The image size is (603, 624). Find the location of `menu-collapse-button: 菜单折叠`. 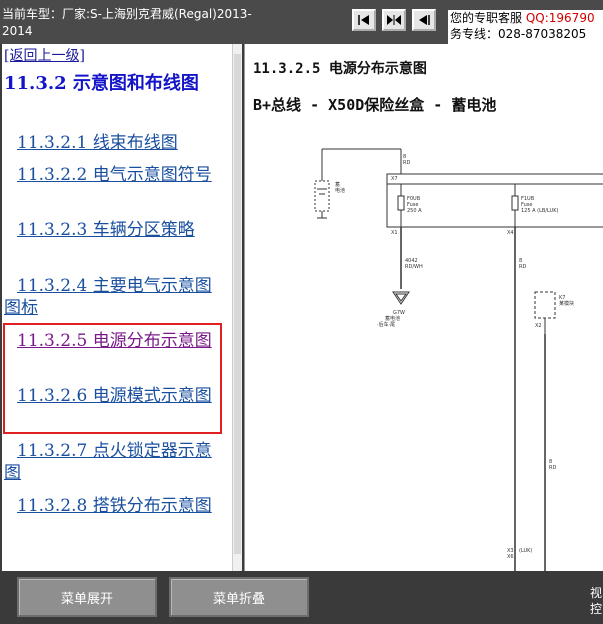

menu-collapse-button: 菜单折叠 is located at coordinates (239, 597).